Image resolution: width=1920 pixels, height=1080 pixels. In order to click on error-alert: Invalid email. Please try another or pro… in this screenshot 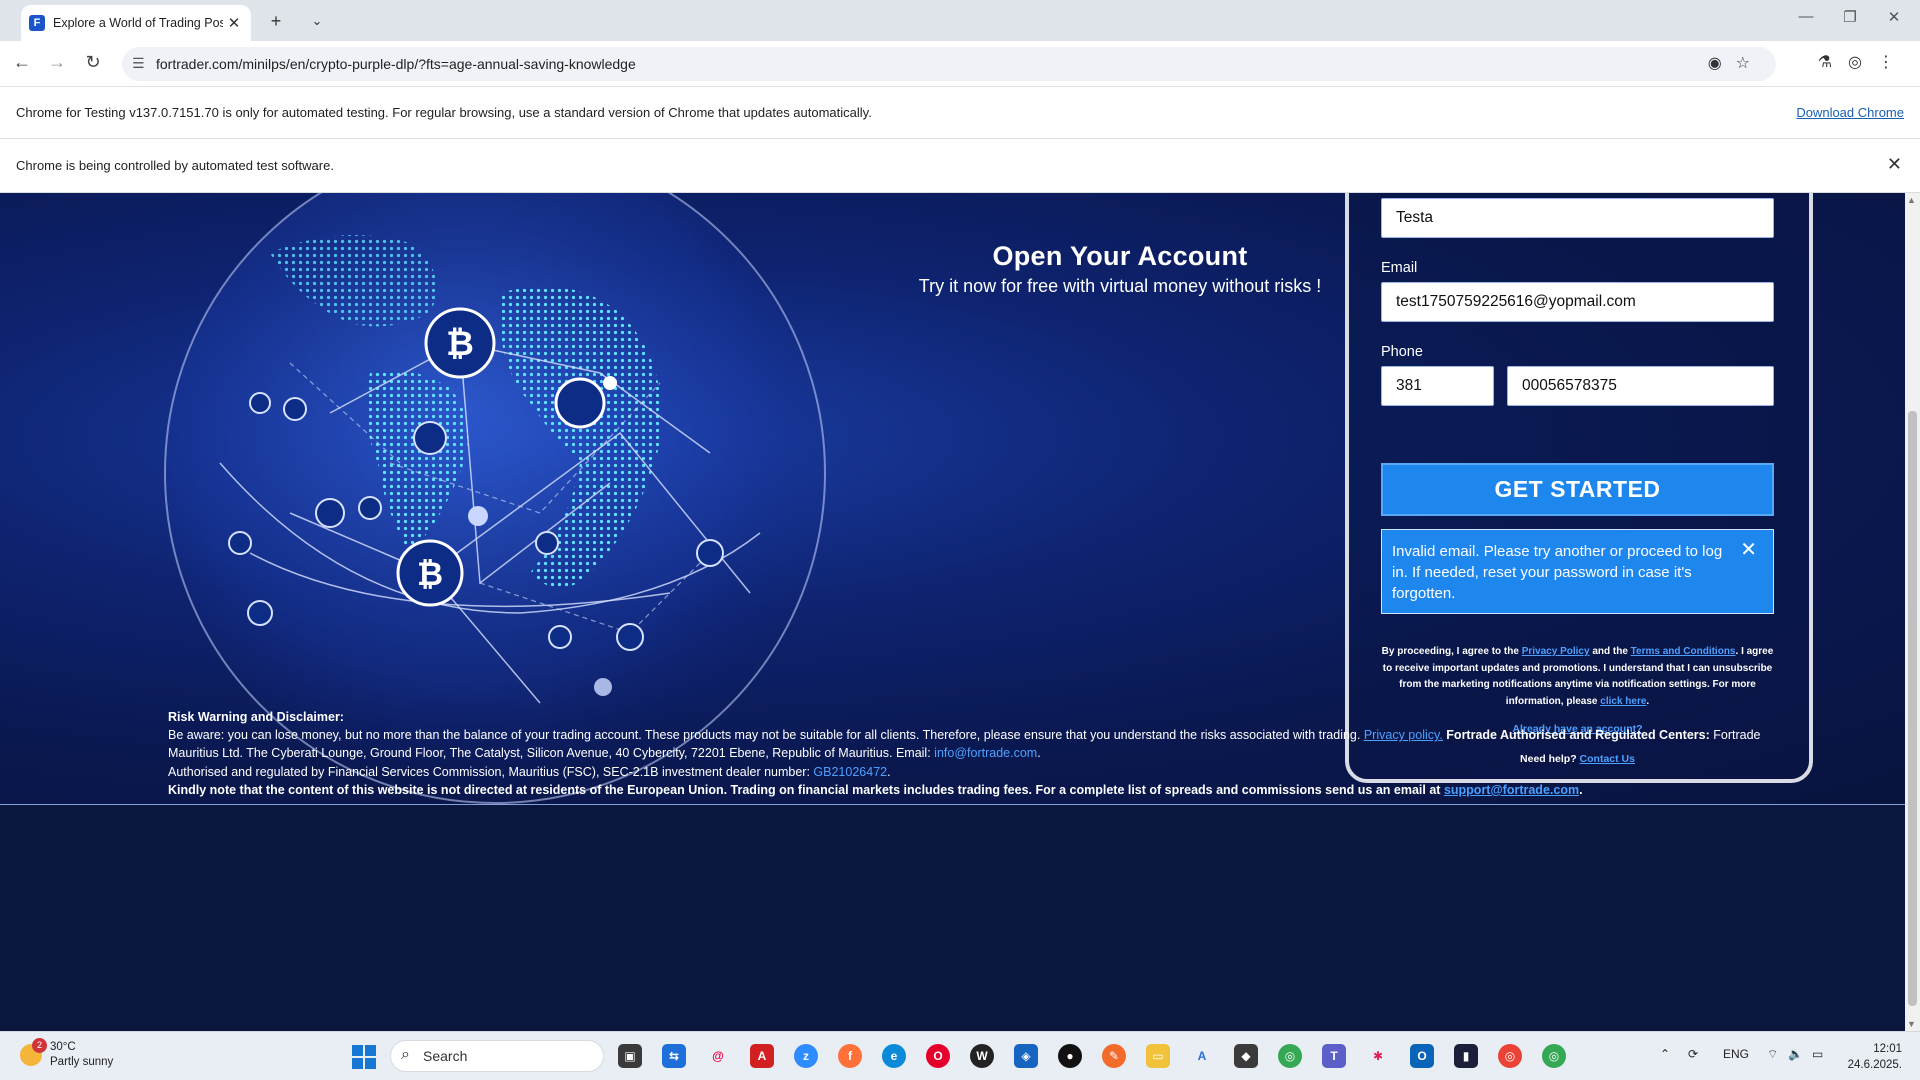, I will do `click(1577, 571)`.